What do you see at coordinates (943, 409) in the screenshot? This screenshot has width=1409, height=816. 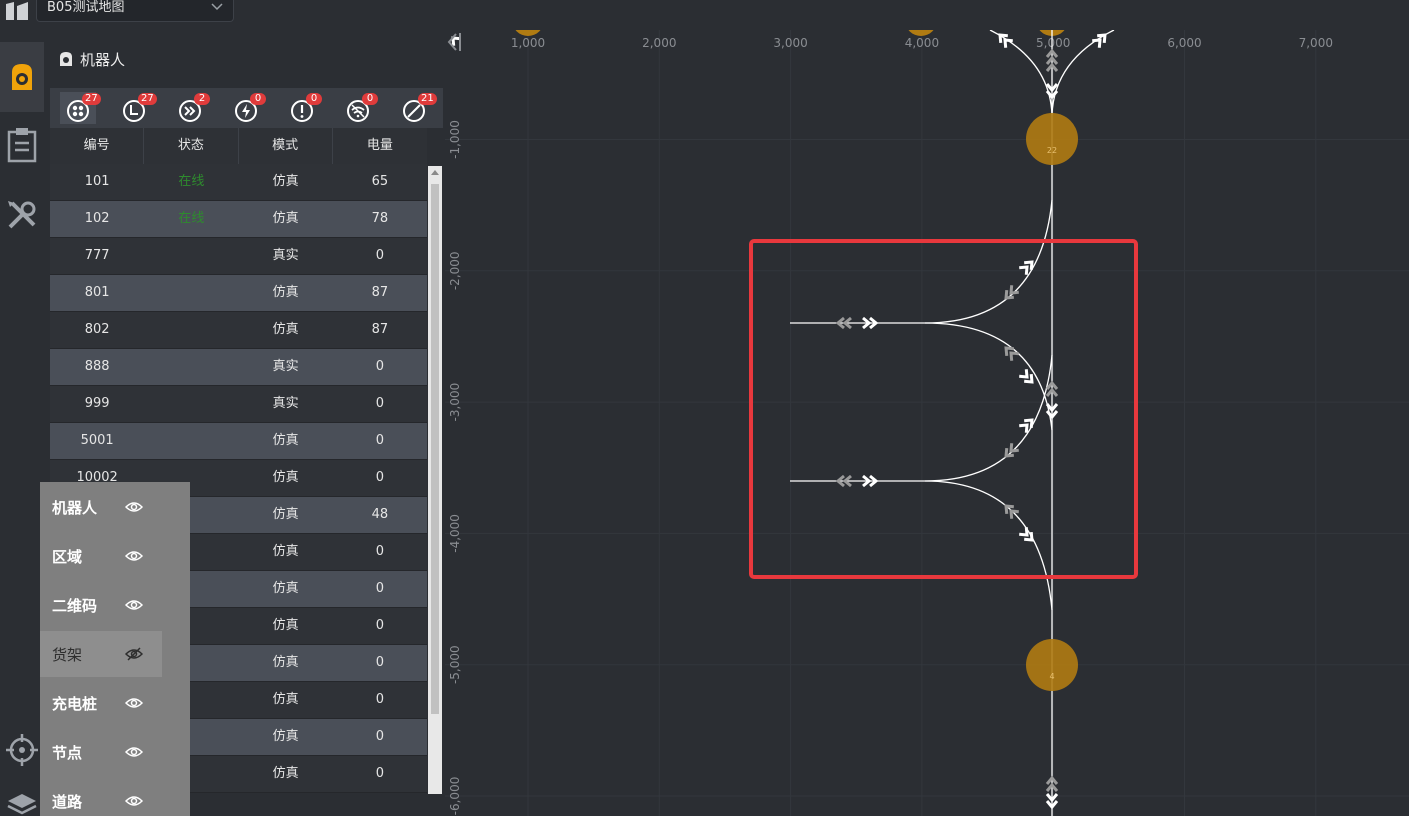 I see `highlight-box` at bounding box center [943, 409].